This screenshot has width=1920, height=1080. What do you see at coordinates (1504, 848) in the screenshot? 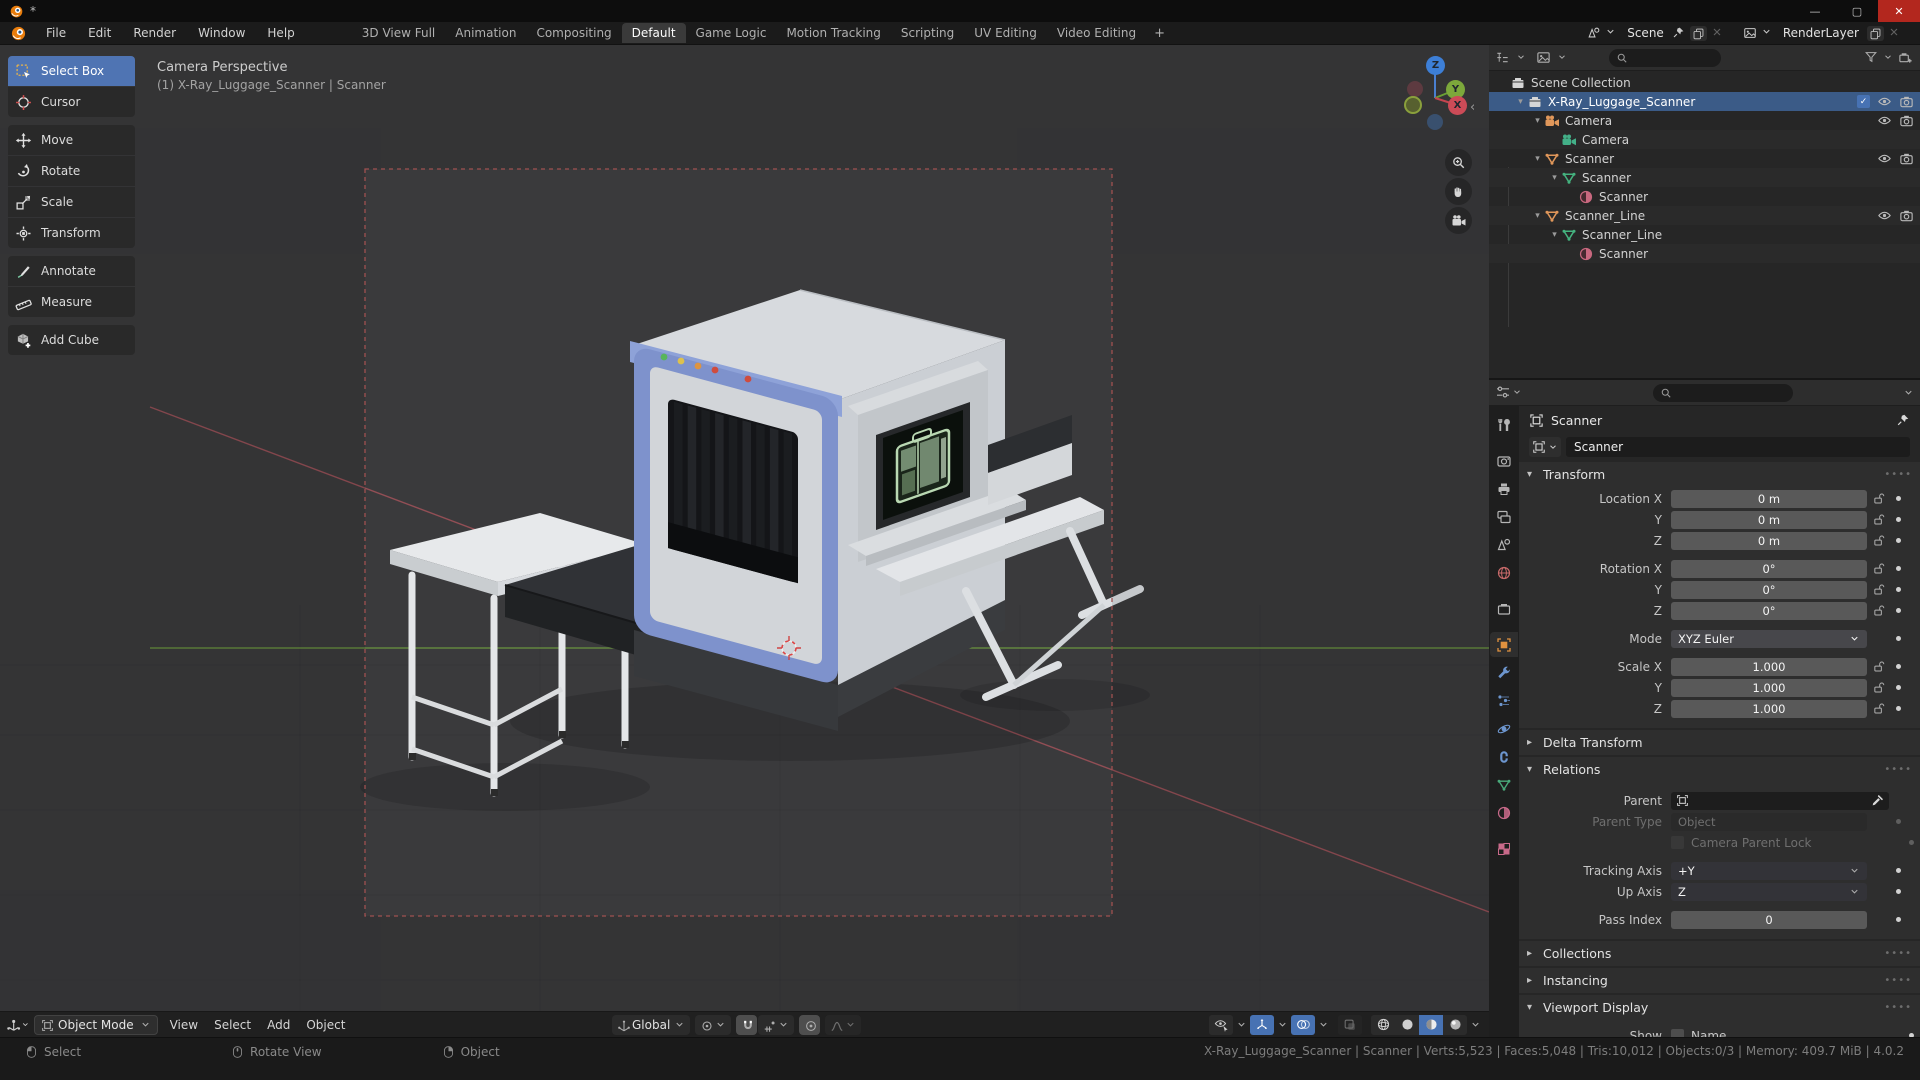
I see `properties-tab-texture` at bounding box center [1504, 848].